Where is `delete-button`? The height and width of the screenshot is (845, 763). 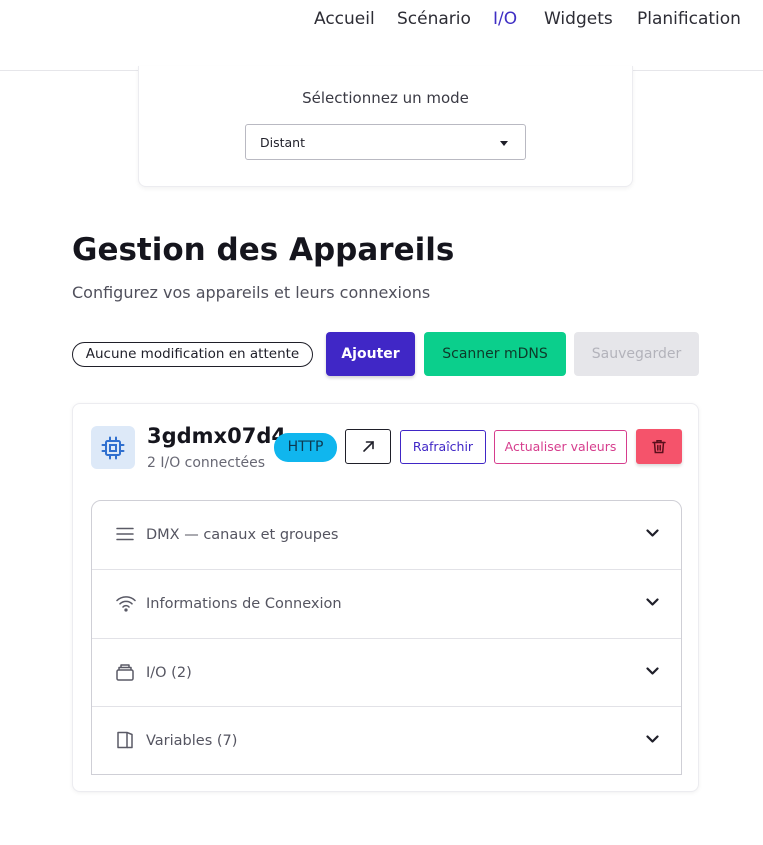 delete-button is located at coordinates (659, 446).